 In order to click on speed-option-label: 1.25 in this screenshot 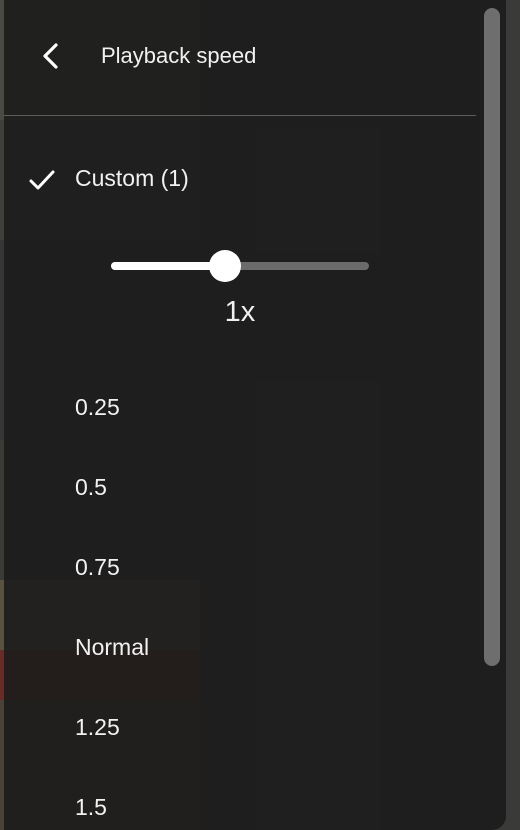, I will do `click(97, 727)`.